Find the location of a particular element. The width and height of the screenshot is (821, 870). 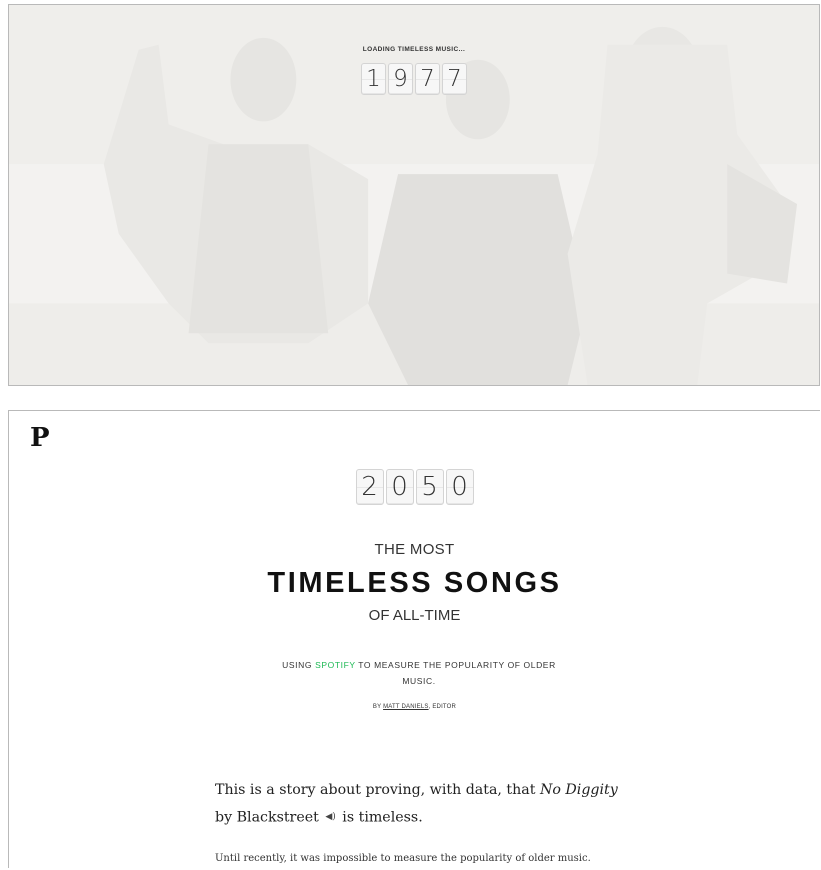

year-digit: 1 is located at coordinates (373, 79).